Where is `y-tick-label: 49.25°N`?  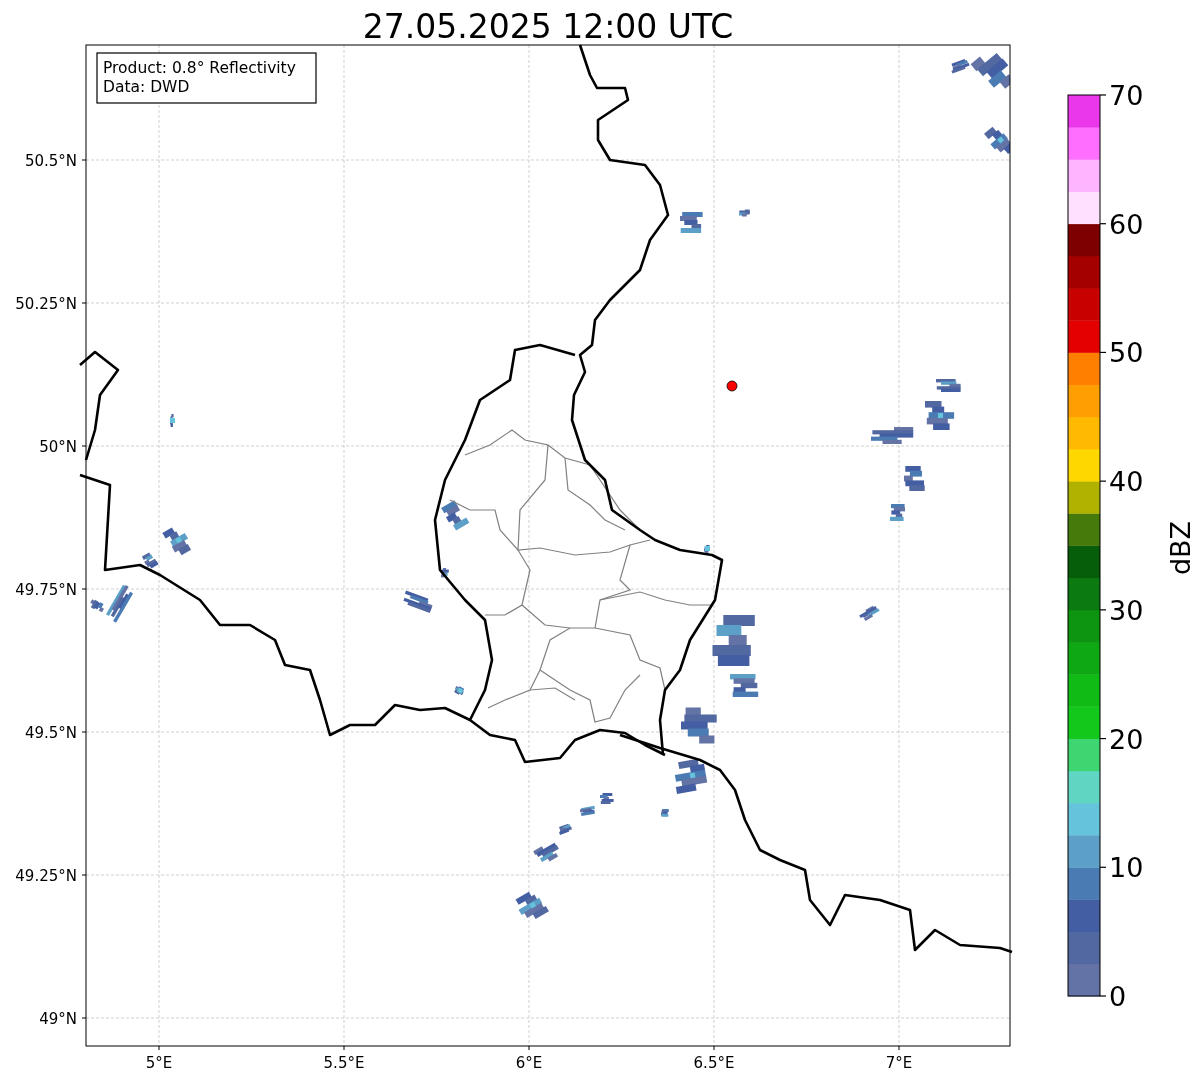 y-tick-label: 49.25°N is located at coordinates (46, 876).